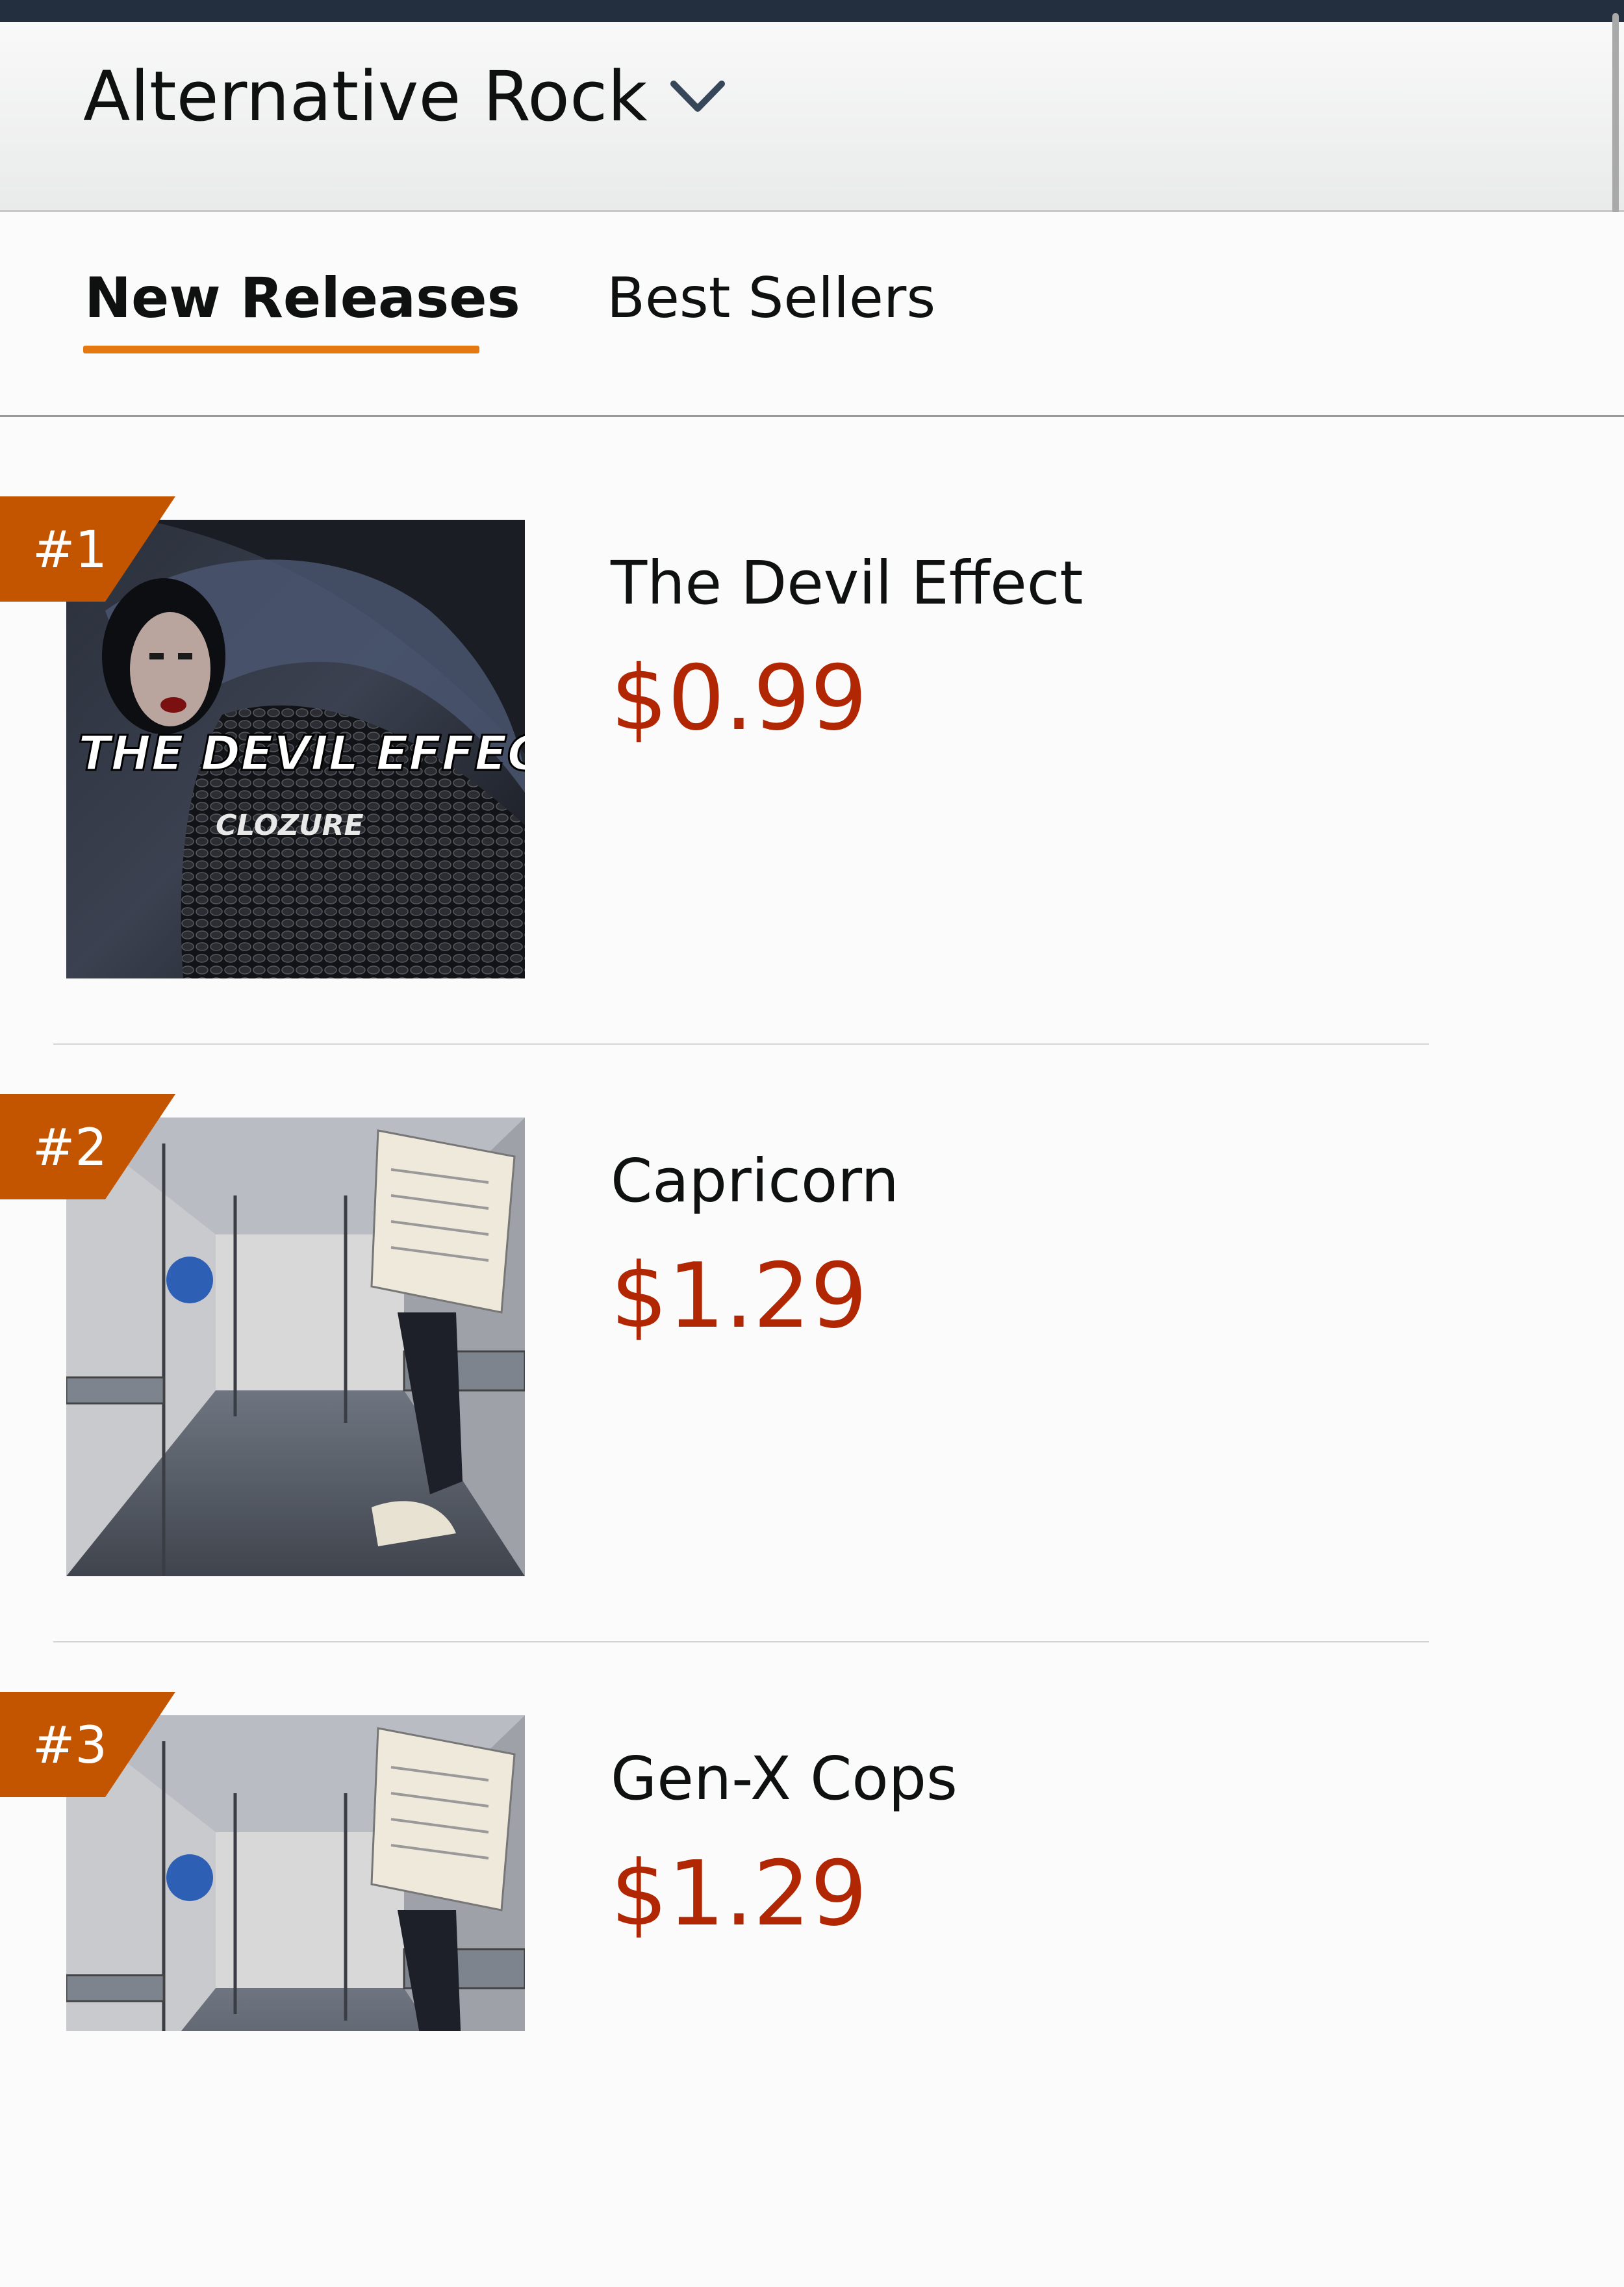 This screenshot has height=2287, width=1624. What do you see at coordinates (784, 1779) in the screenshot?
I see `item-title: Gen-X Cops` at bounding box center [784, 1779].